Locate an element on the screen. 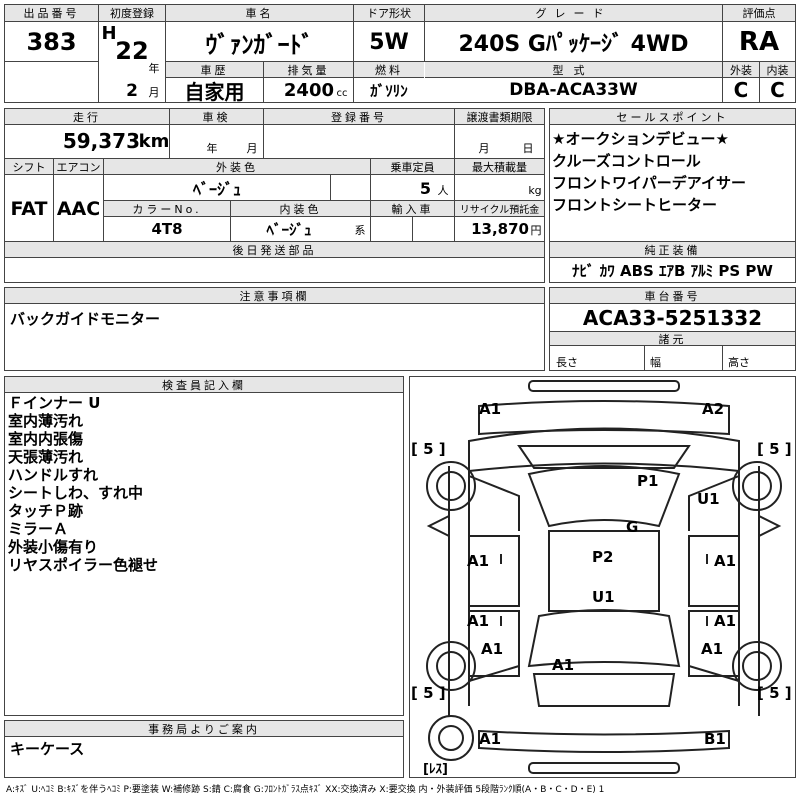 Image resolution: width=800 pixels, height=800 pixels. door-type: 5W is located at coordinates (389, 42).